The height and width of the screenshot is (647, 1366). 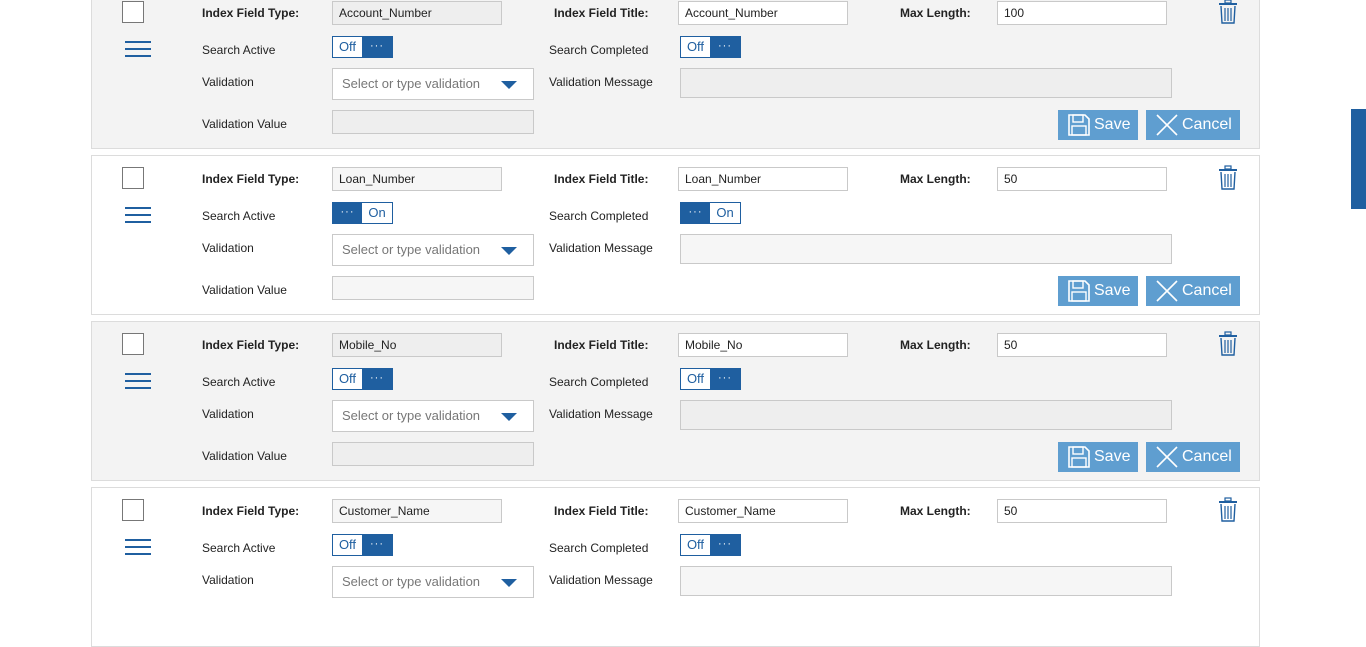 I want to click on search-completed-label: Search Completed, so click(x=599, y=50).